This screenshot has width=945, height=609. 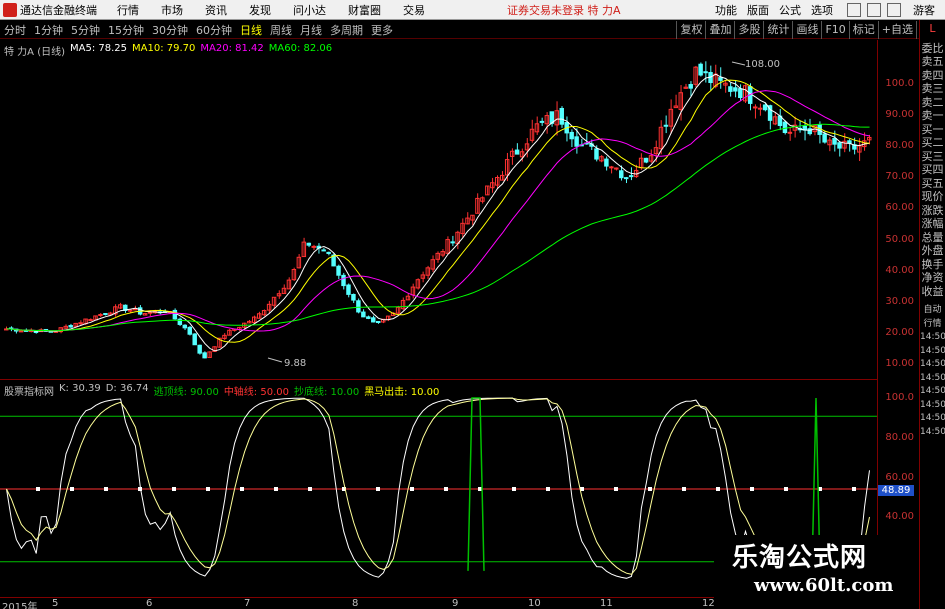 I want to click on side-label: 买四, so click(x=932, y=169).